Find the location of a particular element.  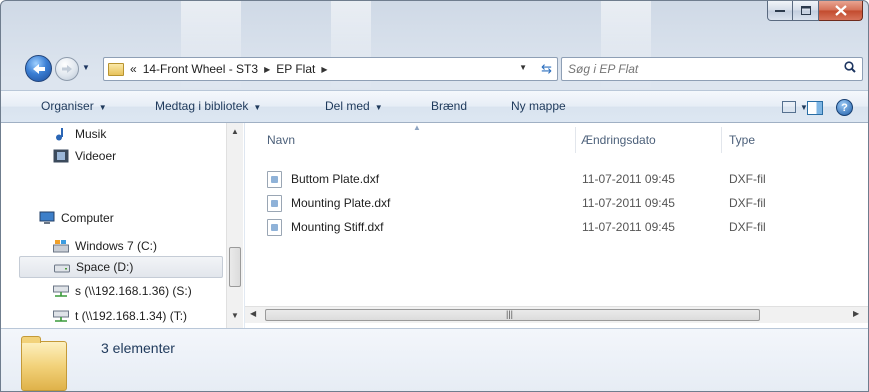

organize-menu-button: Organiser ▼ is located at coordinates (74, 106).